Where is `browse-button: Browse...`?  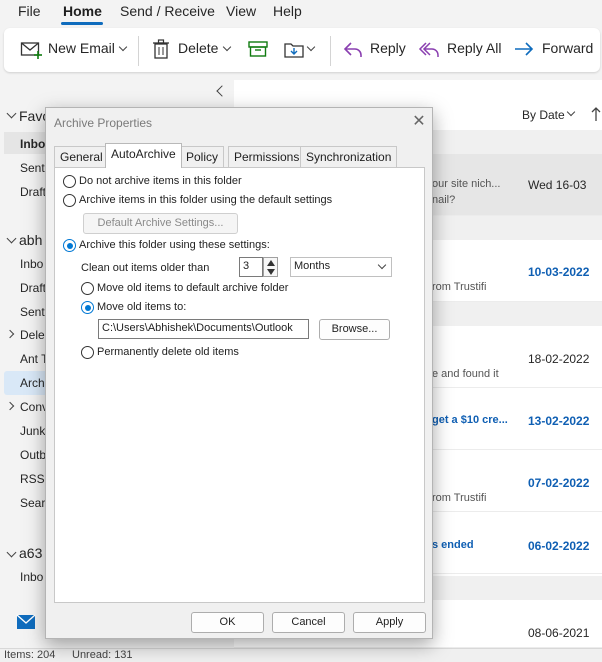
browse-button: Browse... is located at coordinates (354, 329).